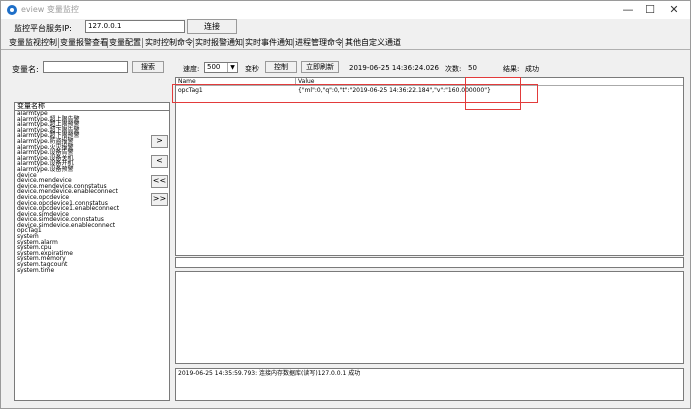  I want to click on tab-variable-alarm: 变量报警查看, so click(84, 43).